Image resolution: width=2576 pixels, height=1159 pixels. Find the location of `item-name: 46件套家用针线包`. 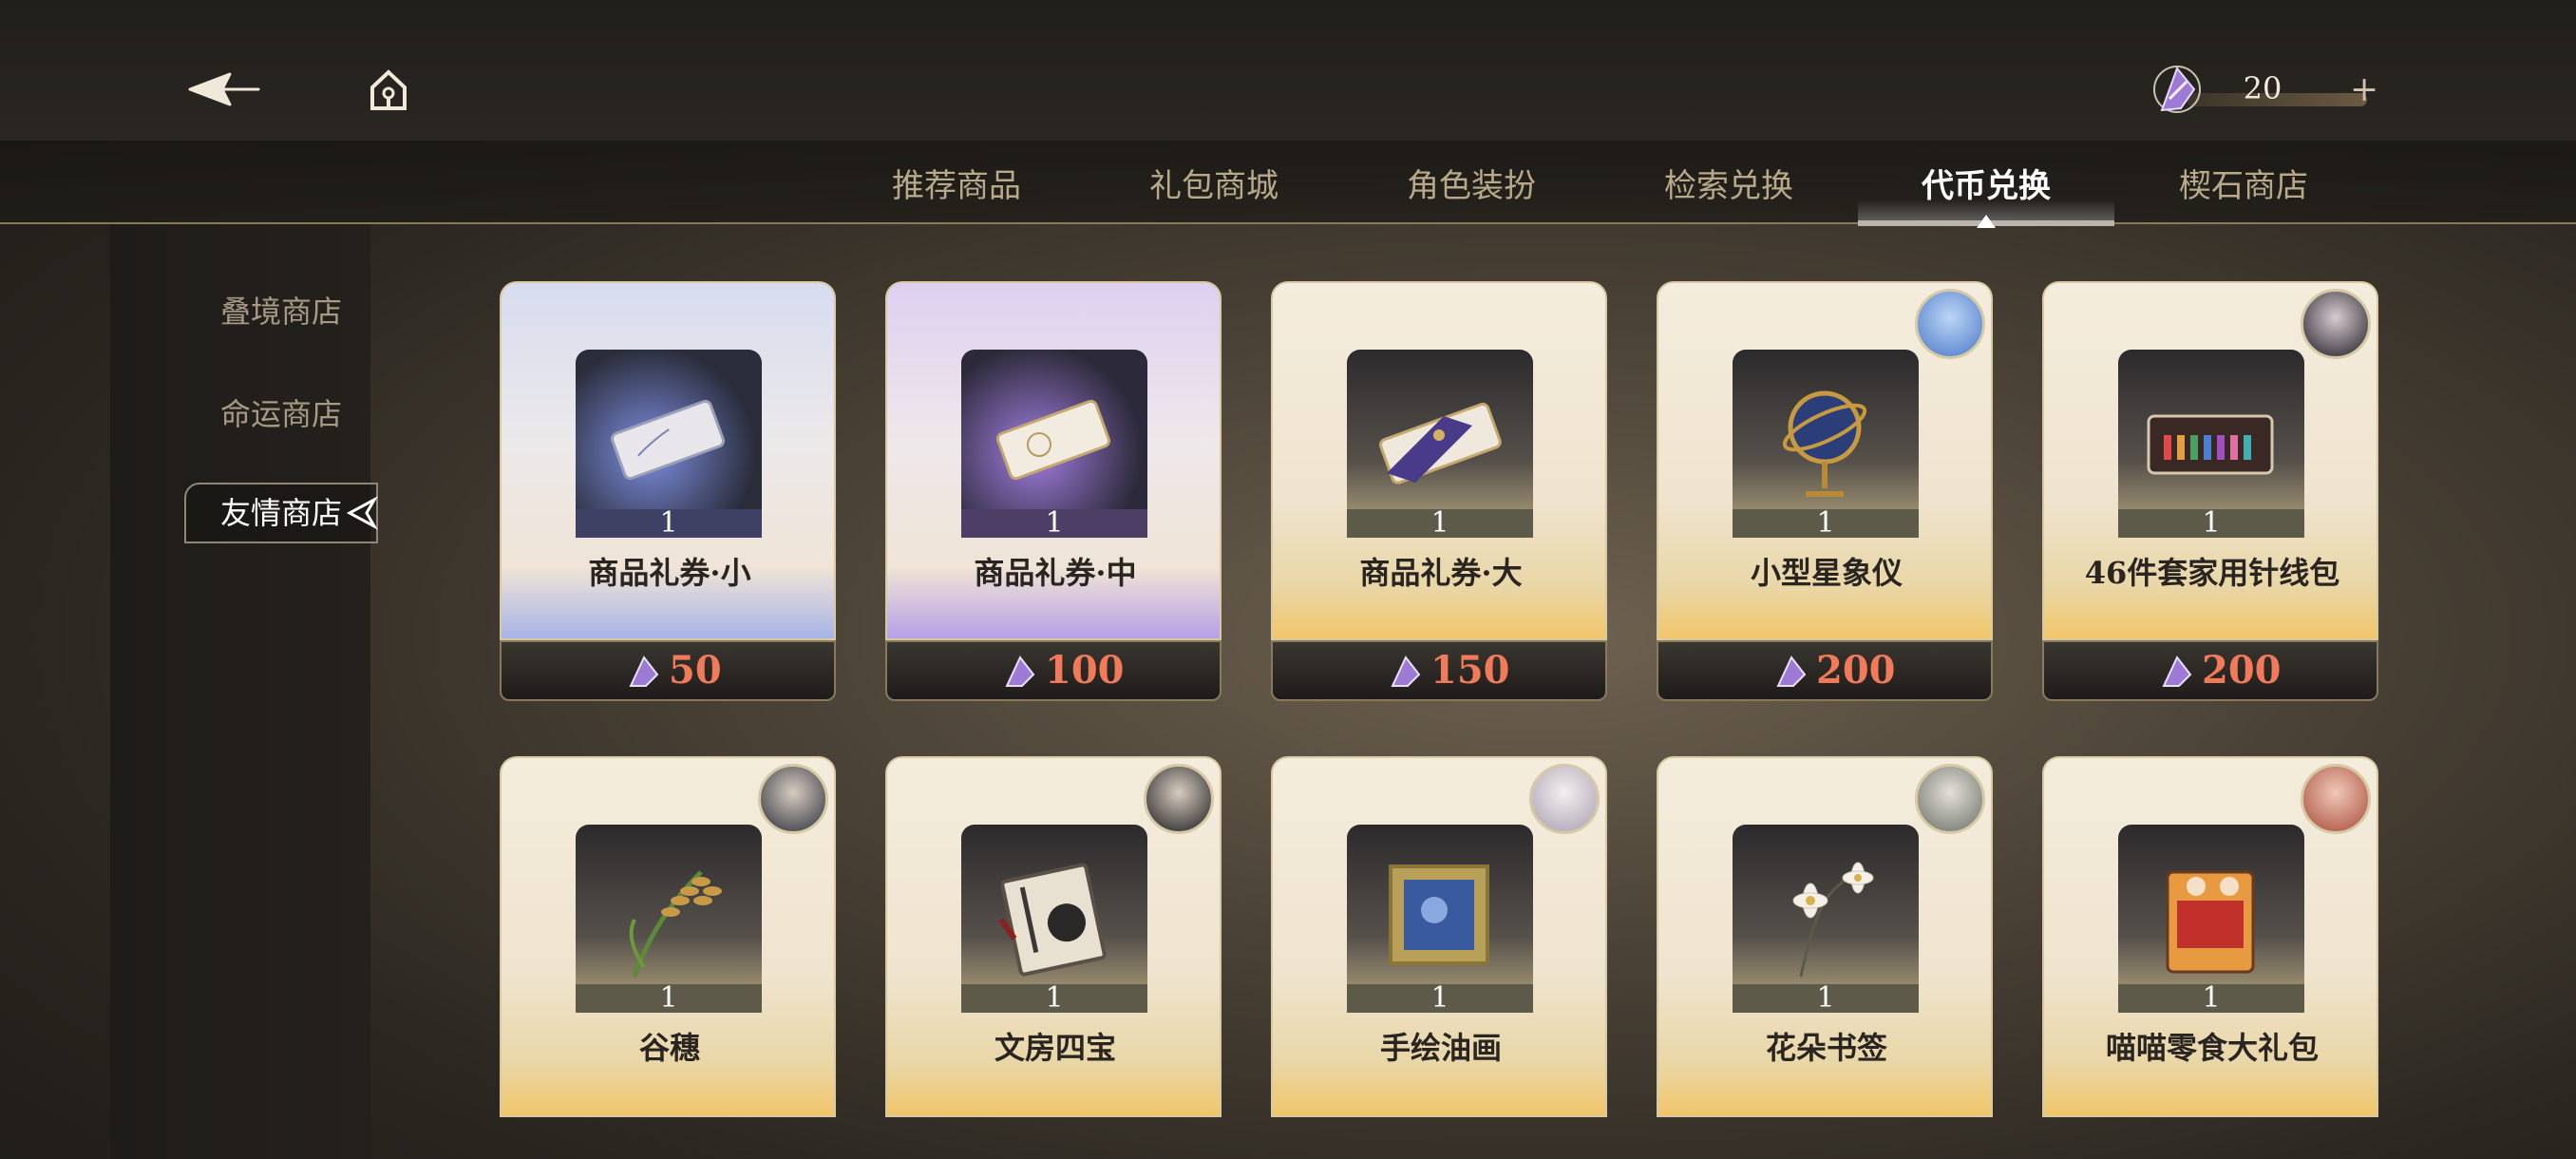

item-name: 46件套家用针线包 is located at coordinates (2212, 573).